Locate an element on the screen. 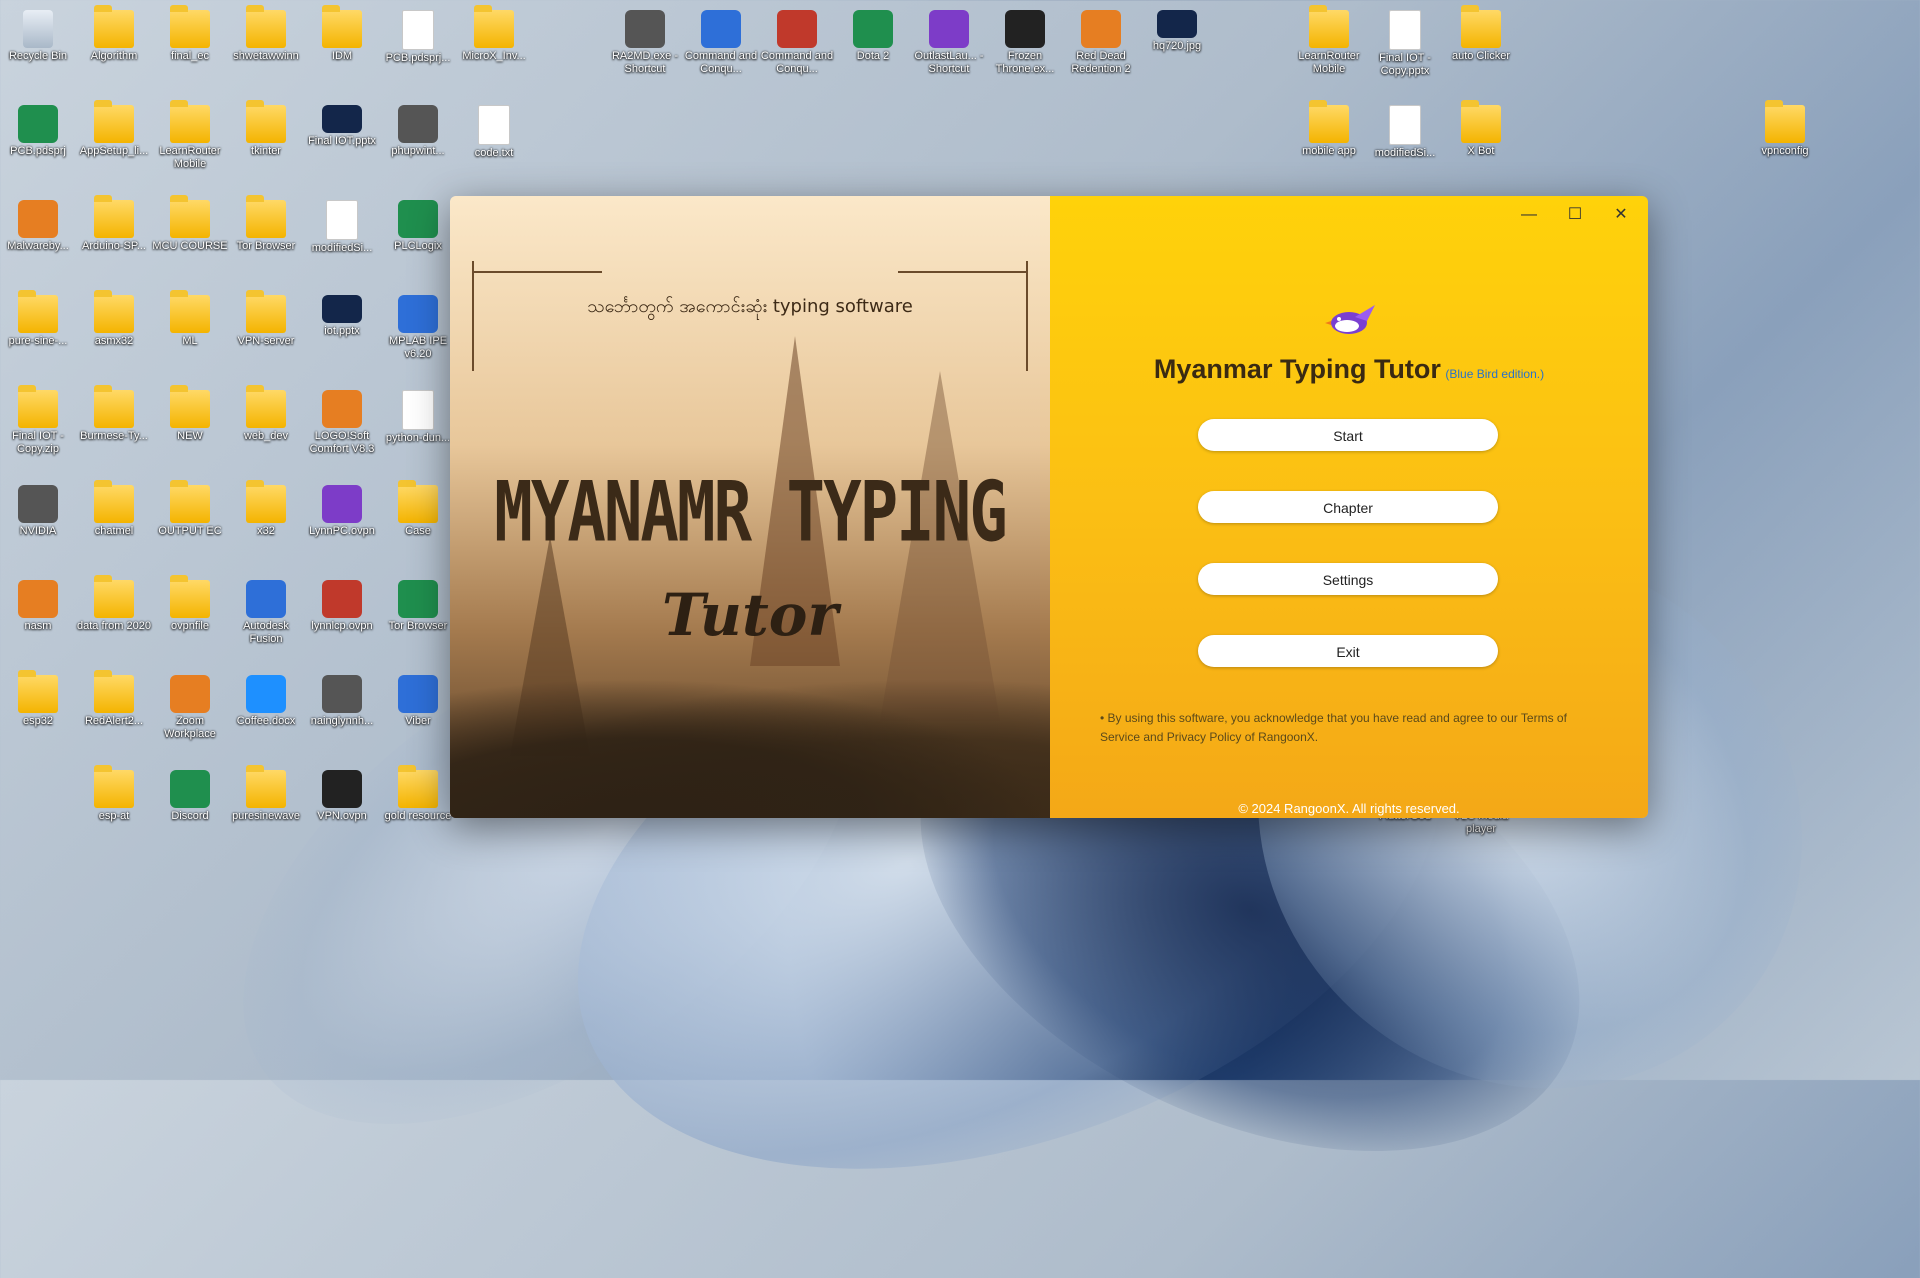 The image size is (1920, 1278). desktop-icon: Final IOT - Copy.zip is located at coordinates (38, 420).